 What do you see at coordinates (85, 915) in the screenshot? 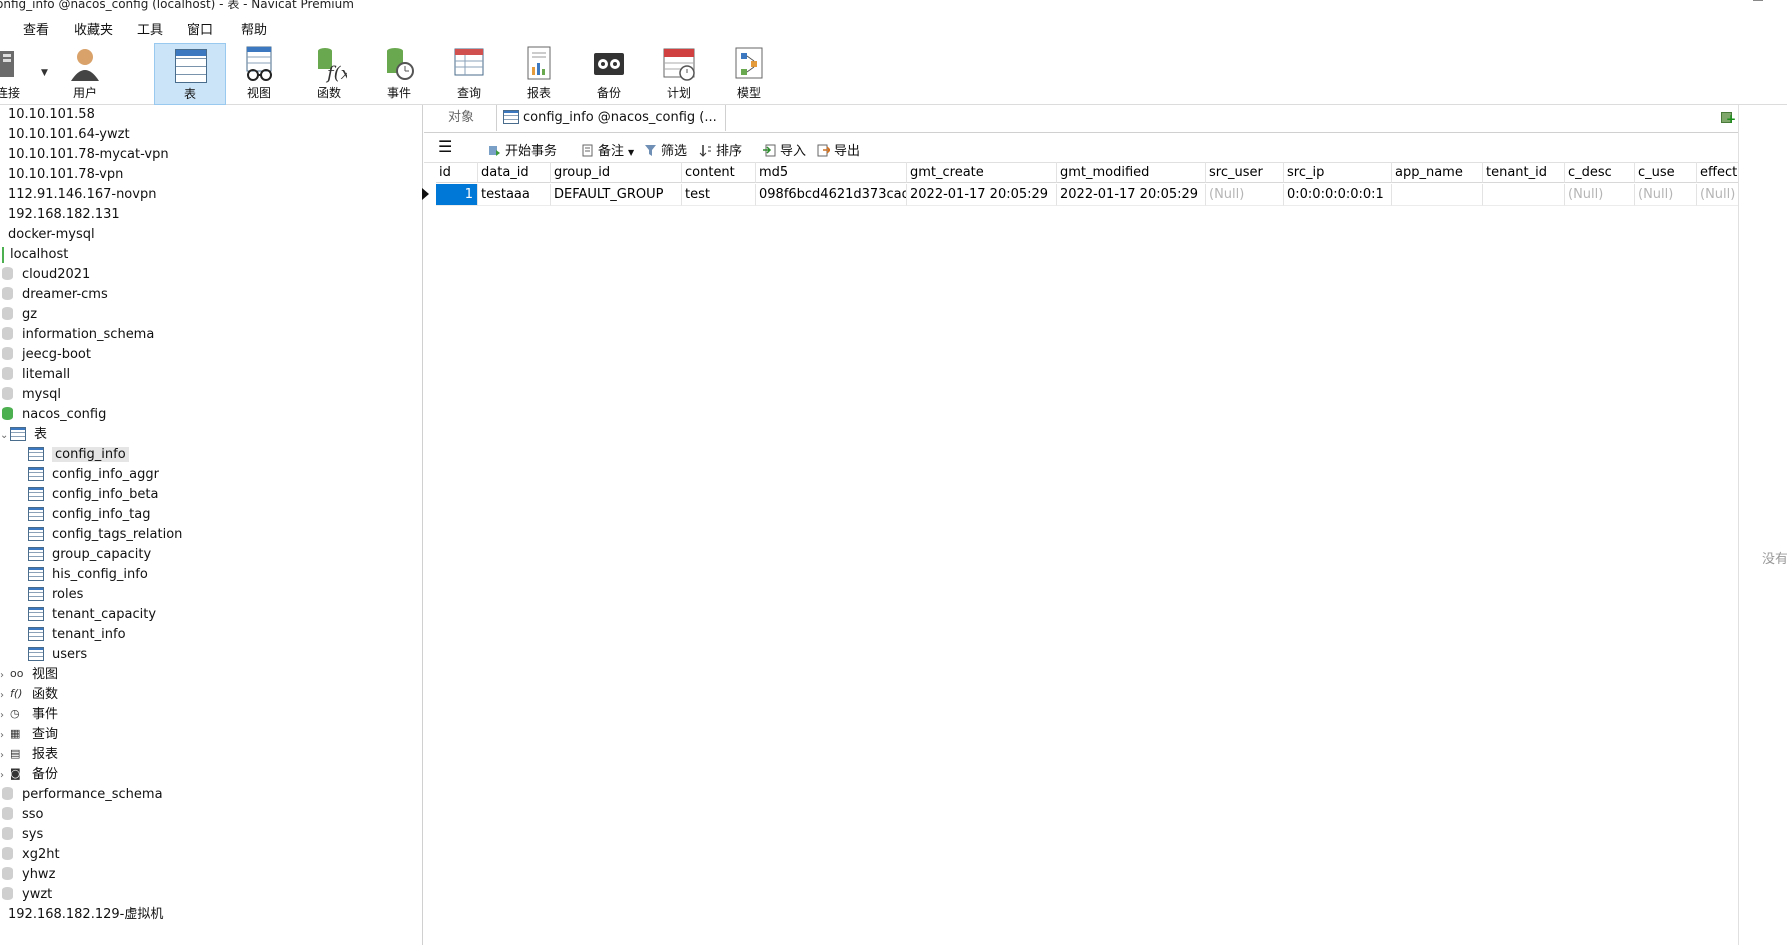
I see `tree-connection: 192.168.182.129-虚拟机` at bounding box center [85, 915].